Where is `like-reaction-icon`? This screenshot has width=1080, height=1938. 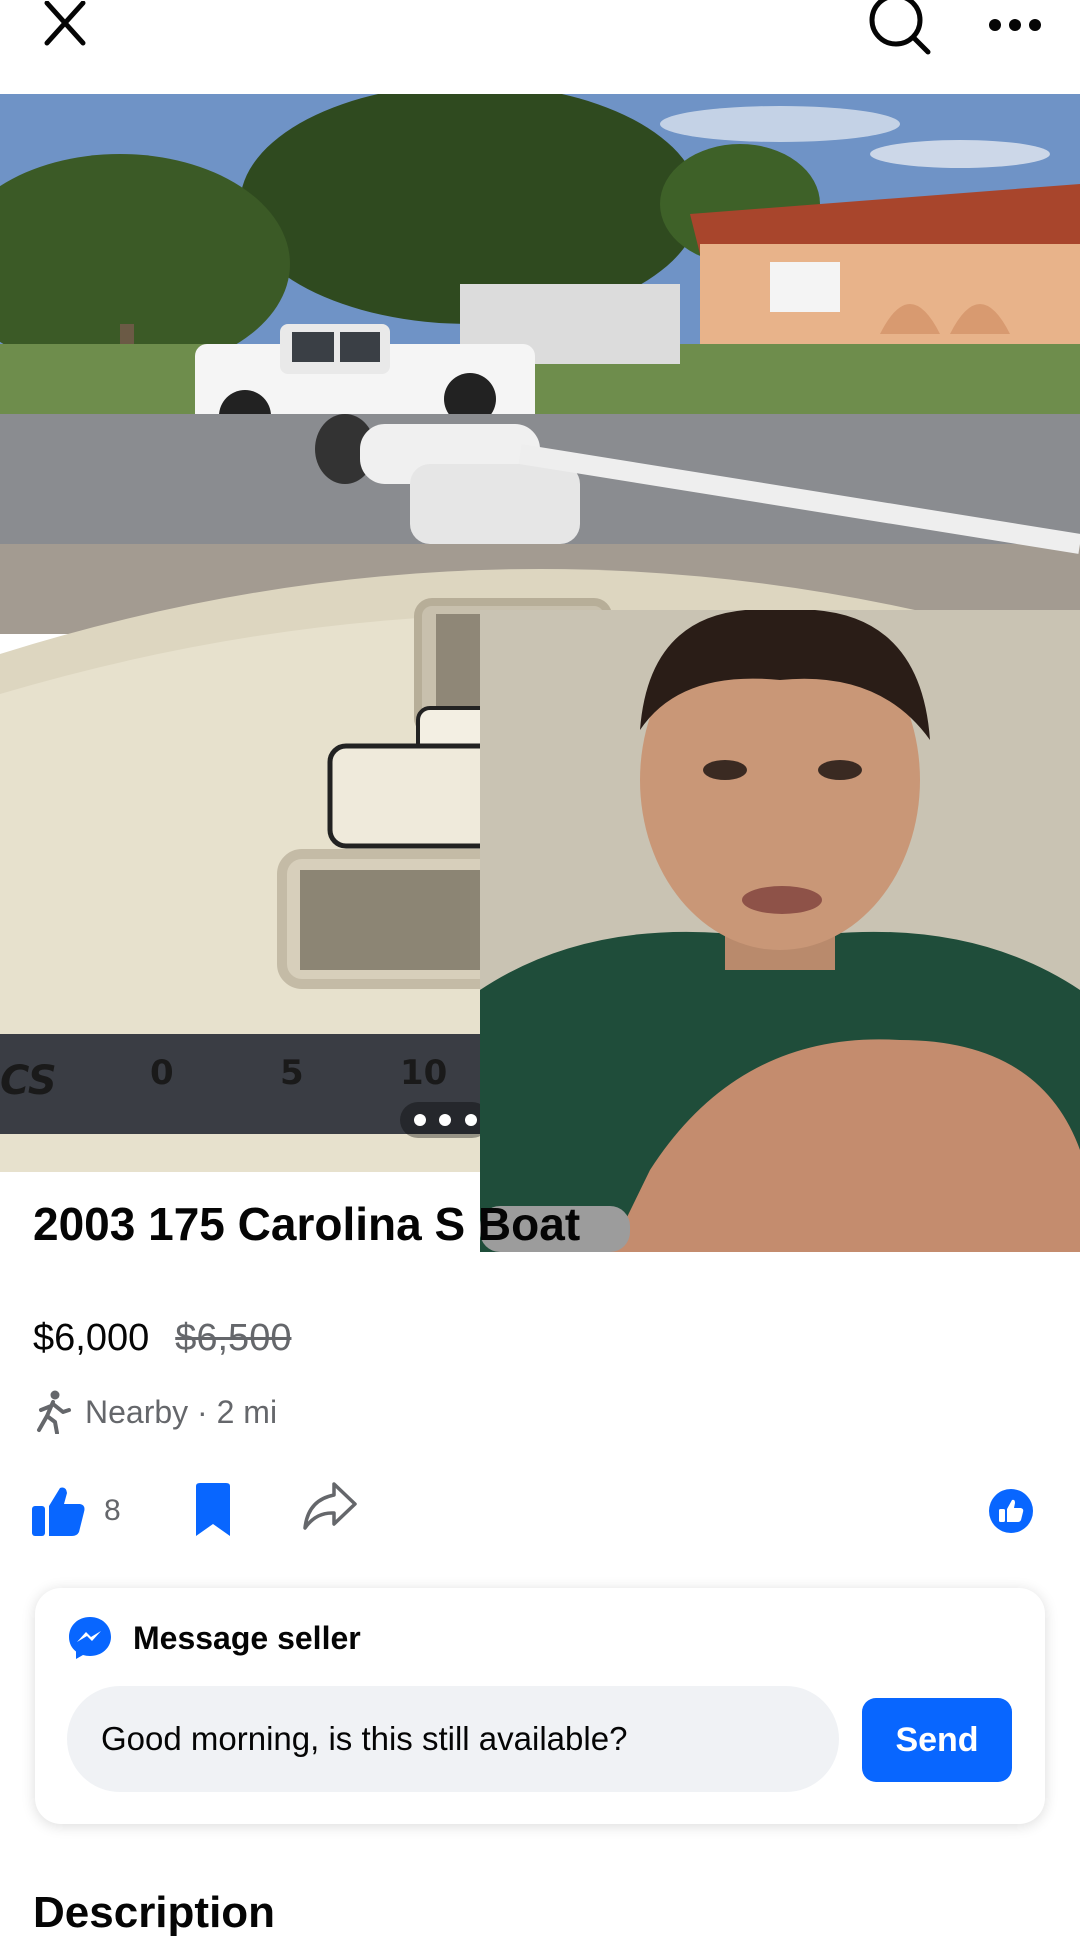 like-reaction-icon is located at coordinates (1011, 1511).